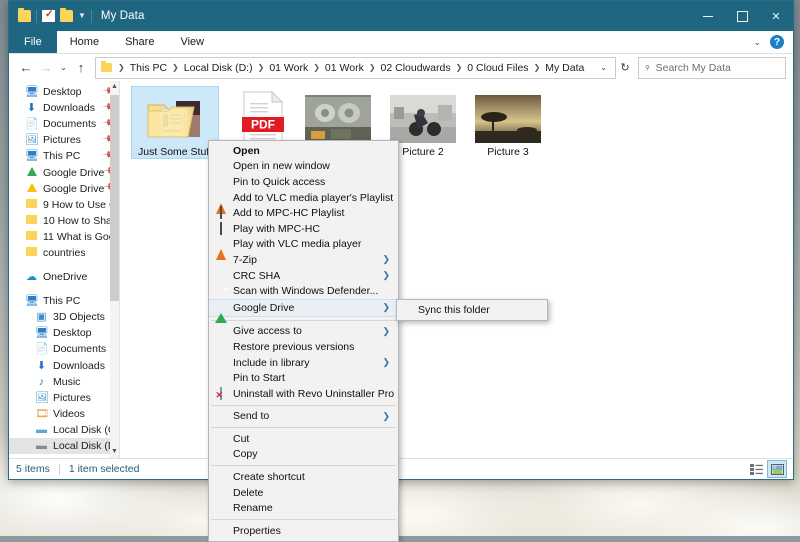  What do you see at coordinates (303, 378) in the screenshot?
I see `menu-item-pin-to-start: Pin to Start` at bounding box center [303, 378].